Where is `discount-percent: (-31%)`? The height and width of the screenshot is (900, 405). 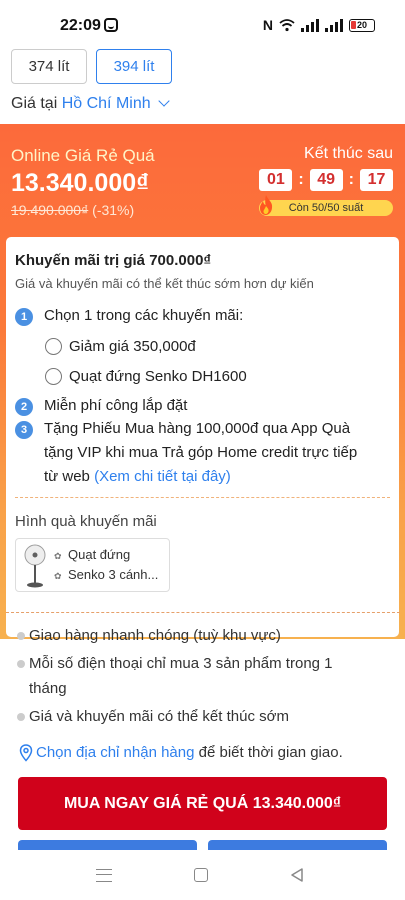 discount-percent: (-31%) is located at coordinates (113, 210).